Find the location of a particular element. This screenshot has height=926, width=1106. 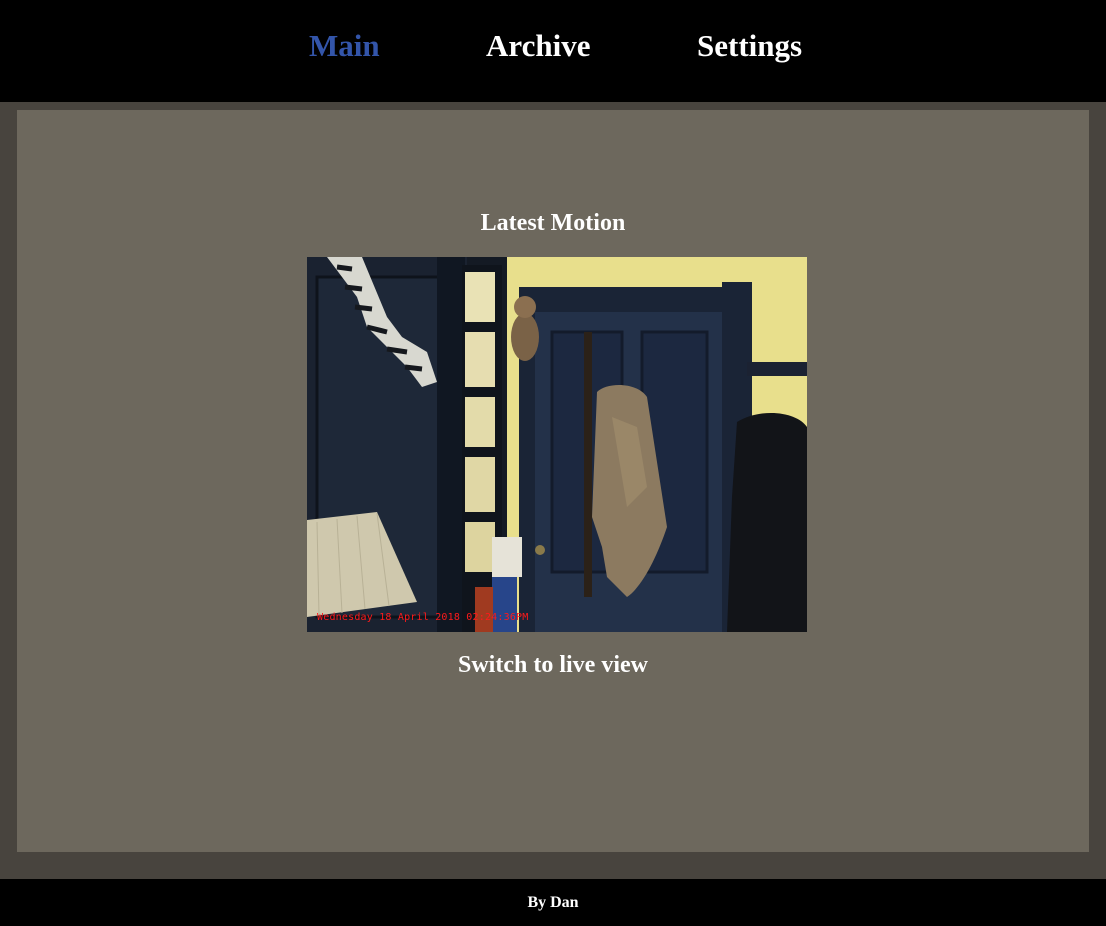

switch-to-live-view-link: Switch to live view is located at coordinates (553, 665).